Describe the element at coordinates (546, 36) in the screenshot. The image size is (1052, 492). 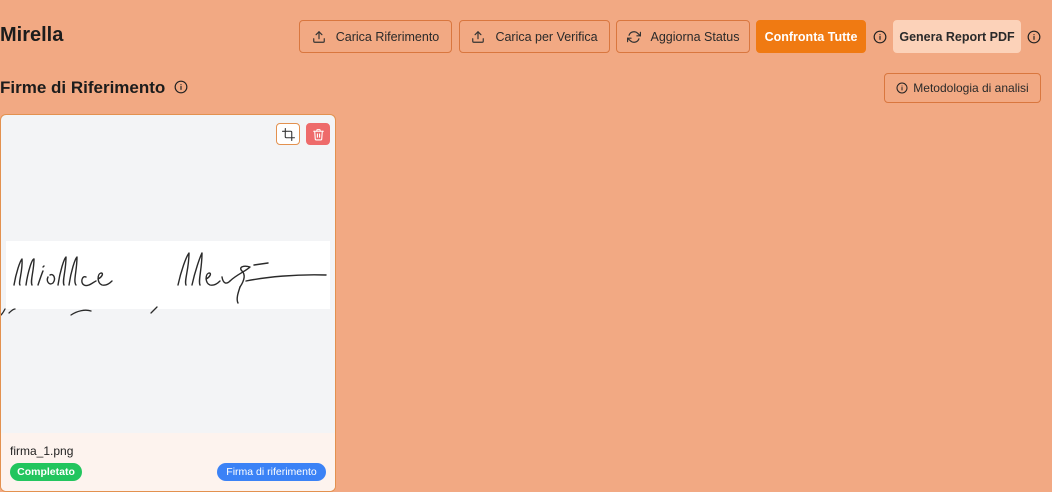
I see `upload-verify-label: Carica per Verifica` at that location.